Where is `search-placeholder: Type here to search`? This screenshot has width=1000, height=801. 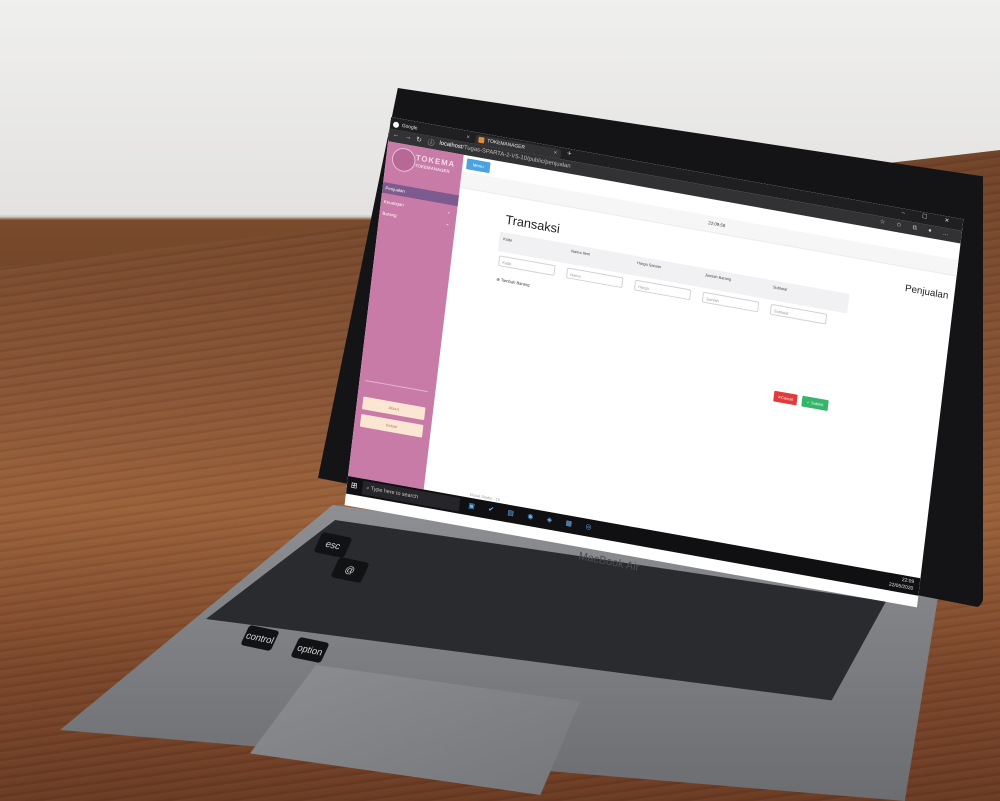
search-placeholder: Type here to search is located at coordinates (394, 493).